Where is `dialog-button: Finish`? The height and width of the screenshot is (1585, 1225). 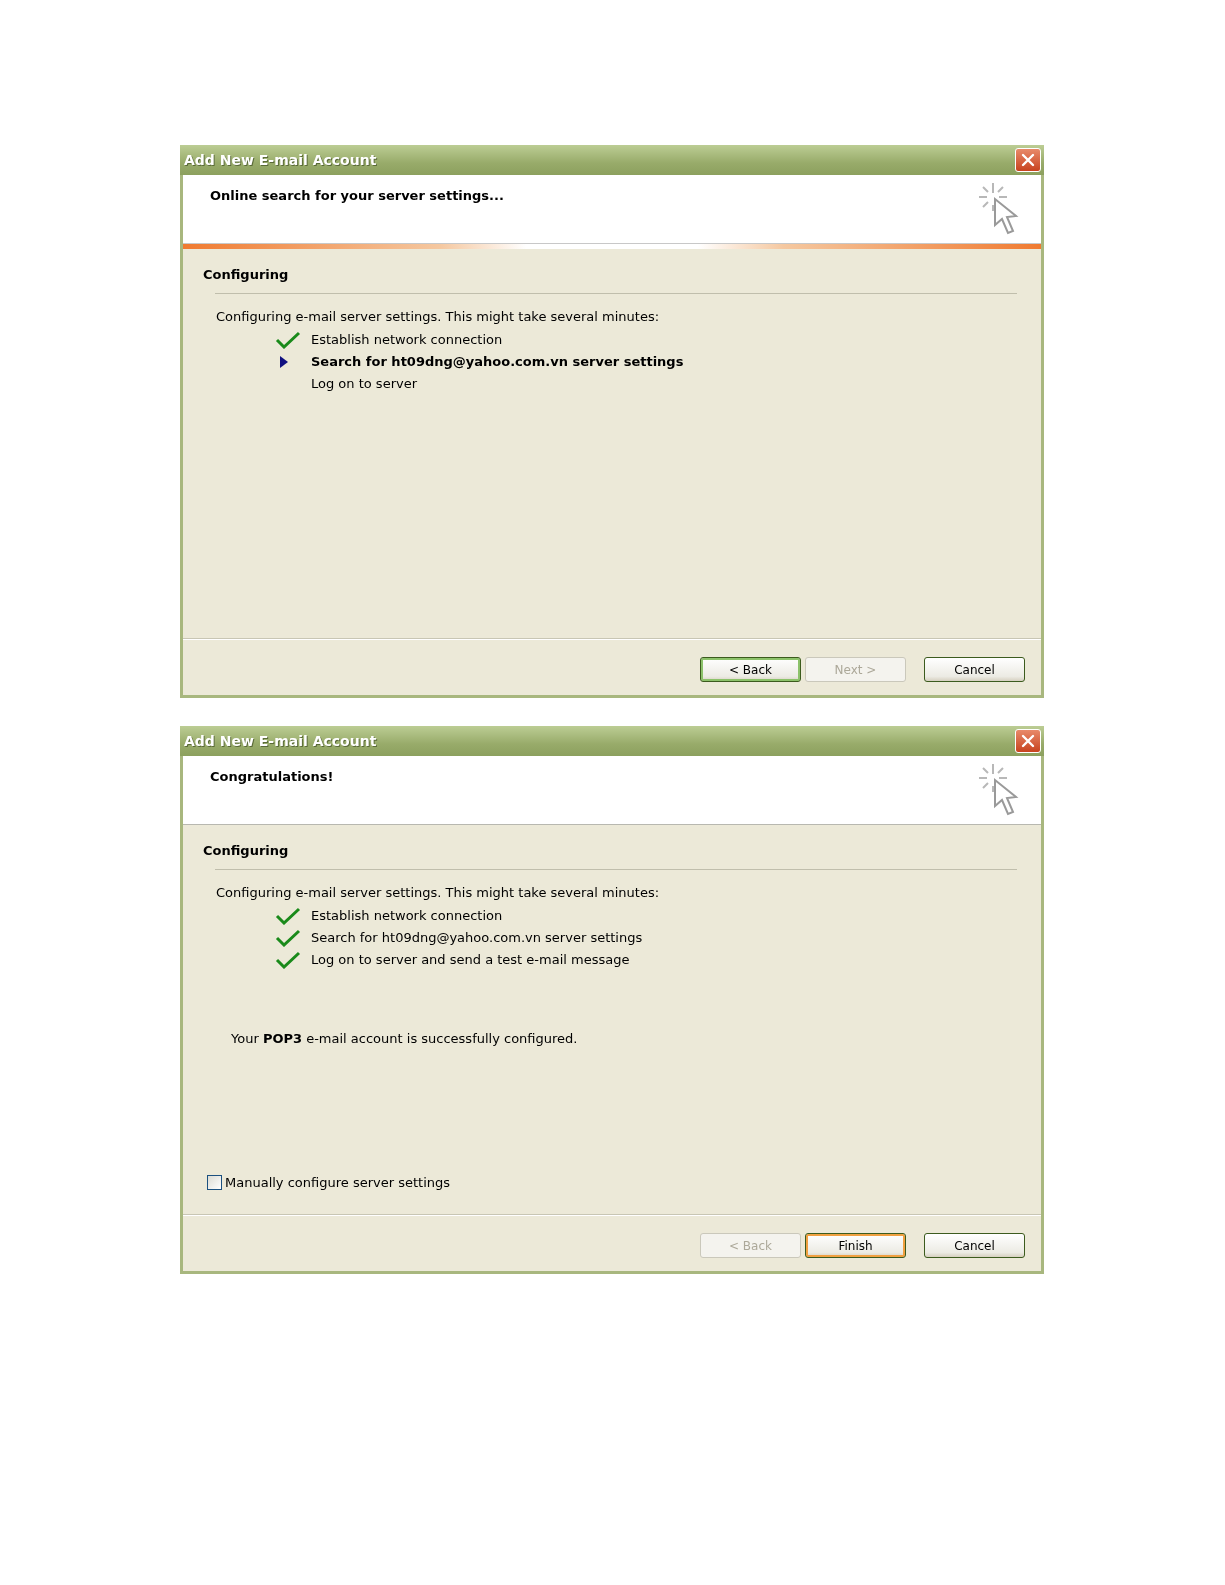 dialog-button: Finish is located at coordinates (855, 1245).